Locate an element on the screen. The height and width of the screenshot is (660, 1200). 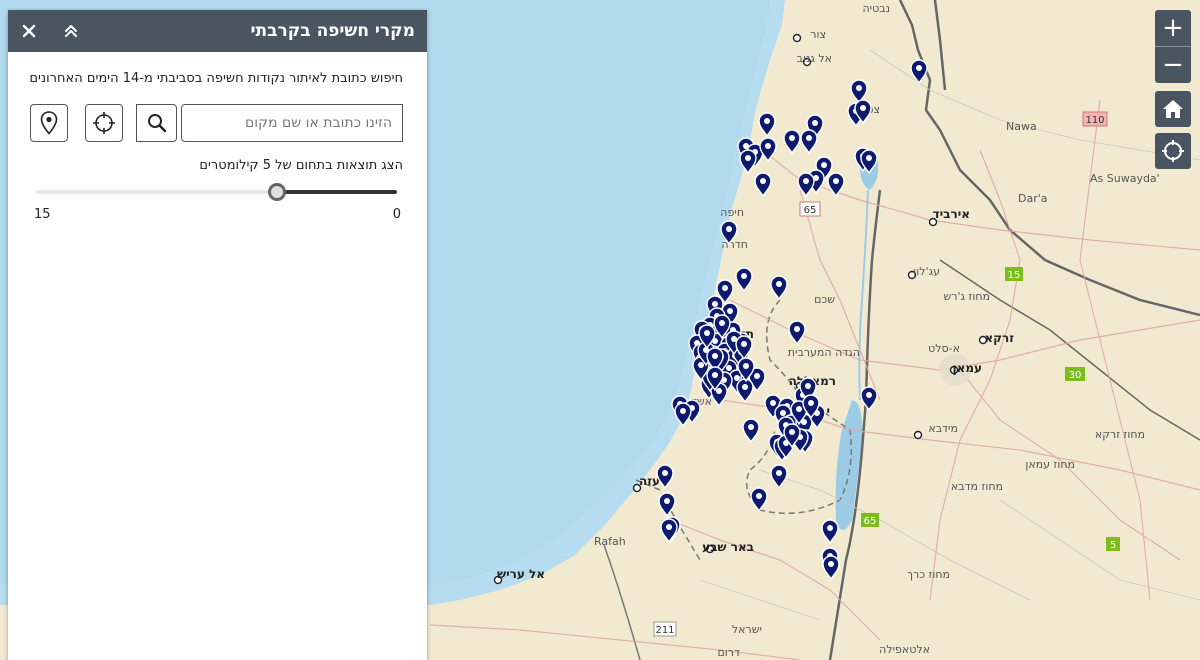
select-on-map-button is located at coordinates (49, 123).